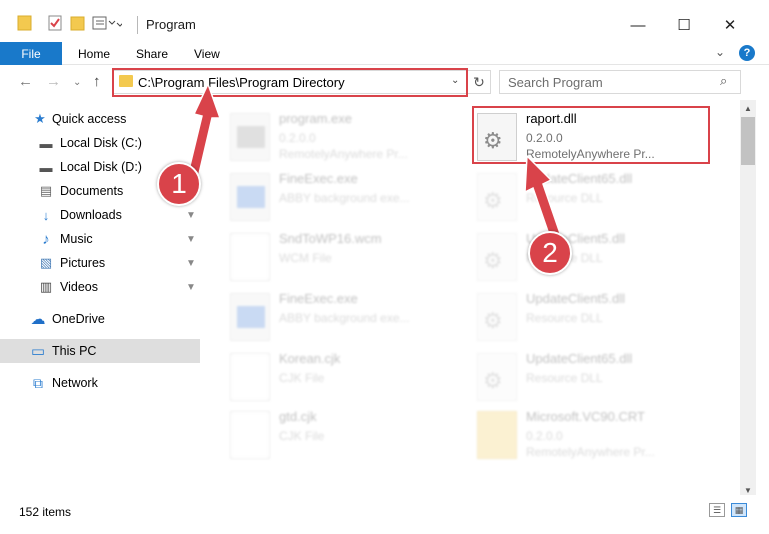 Image resolution: width=769 pixels, height=534 pixels. I want to click on sidebar-item-pictures: ▧ Pictures ▼, so click(100, 263).